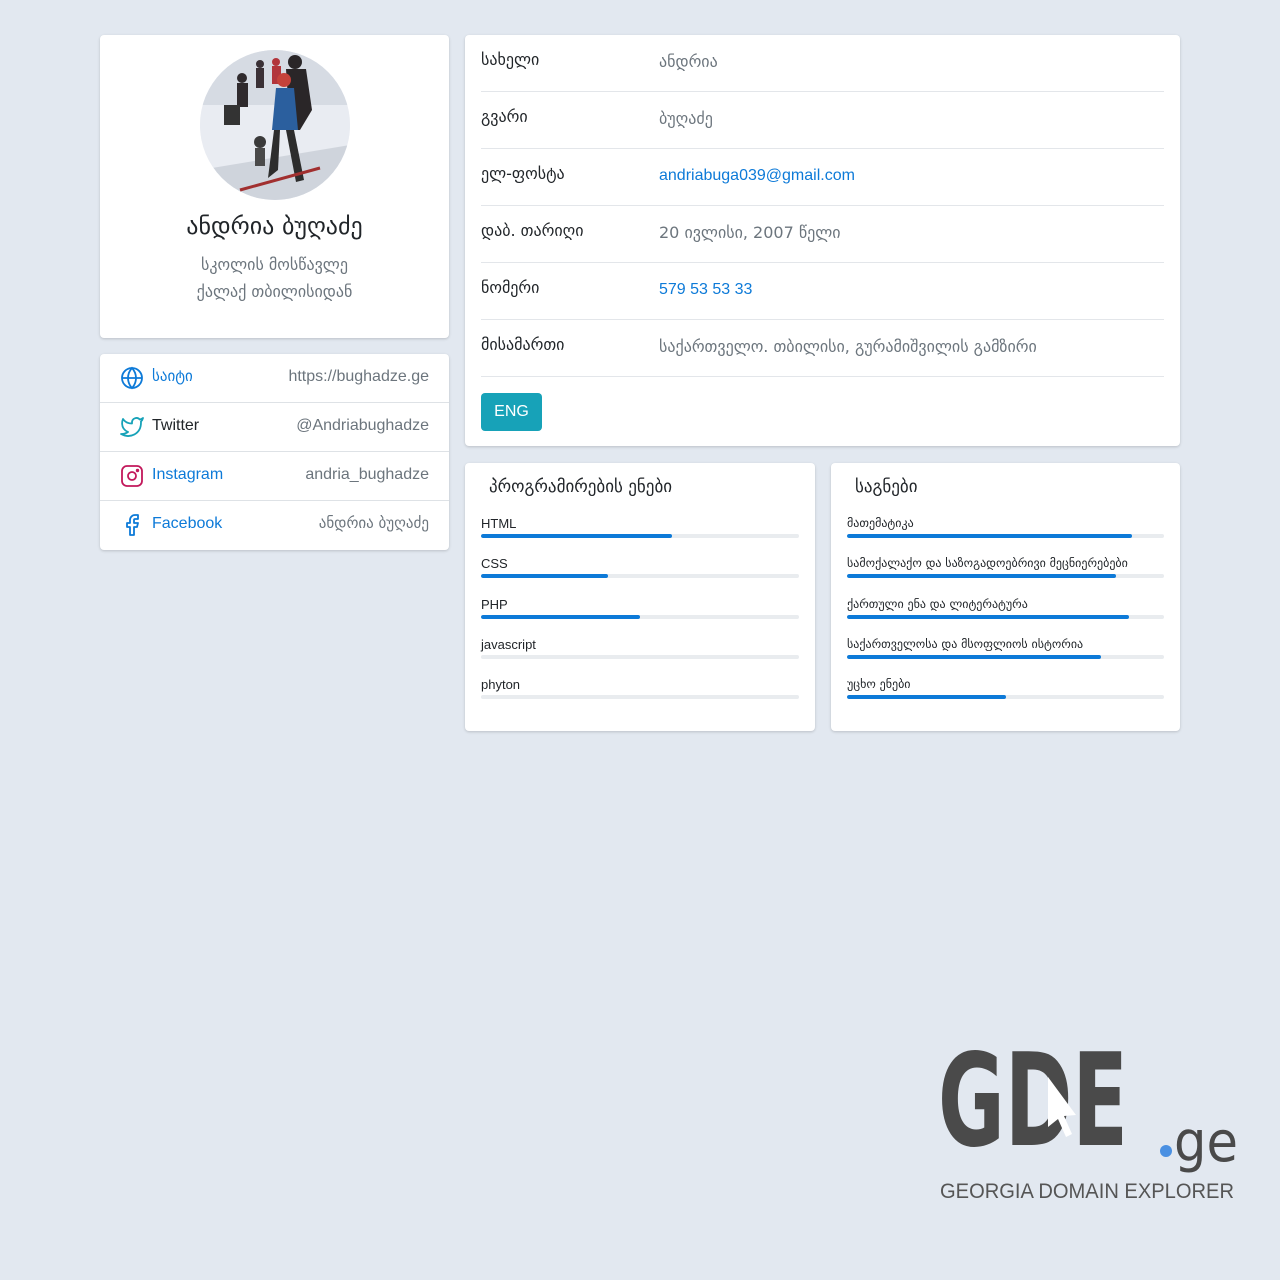 This screenshot has height=1280, width=1280. I want to click on info-label: ნომერი, so click(510, 287).